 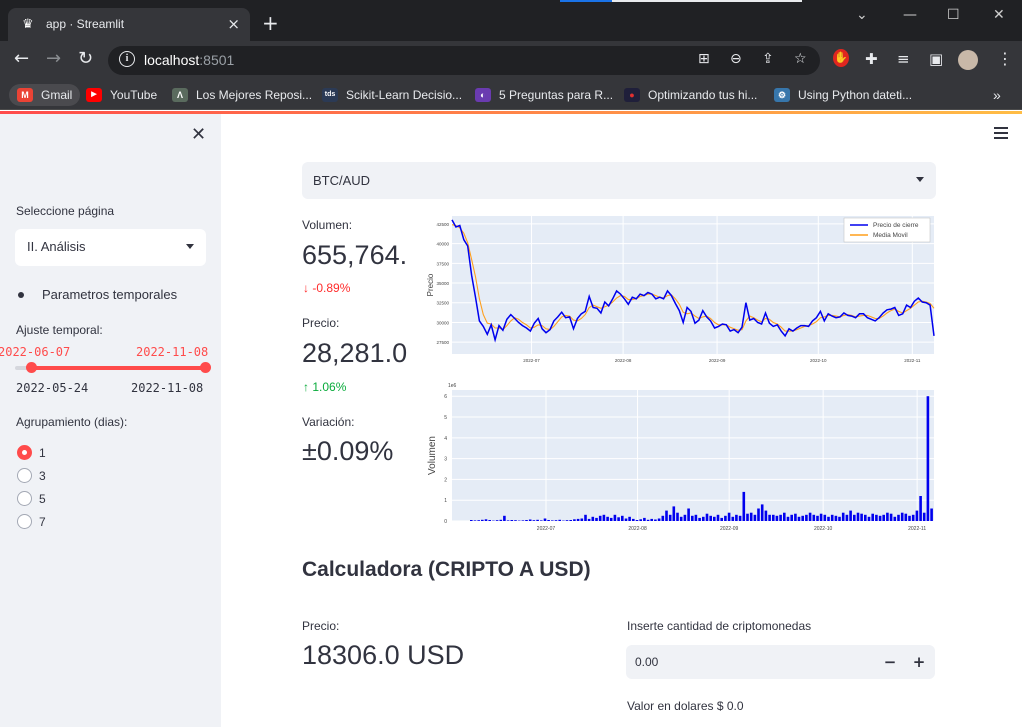 I want to click on price-delta: ↑ 1.06%, so click(x=324, y=387).